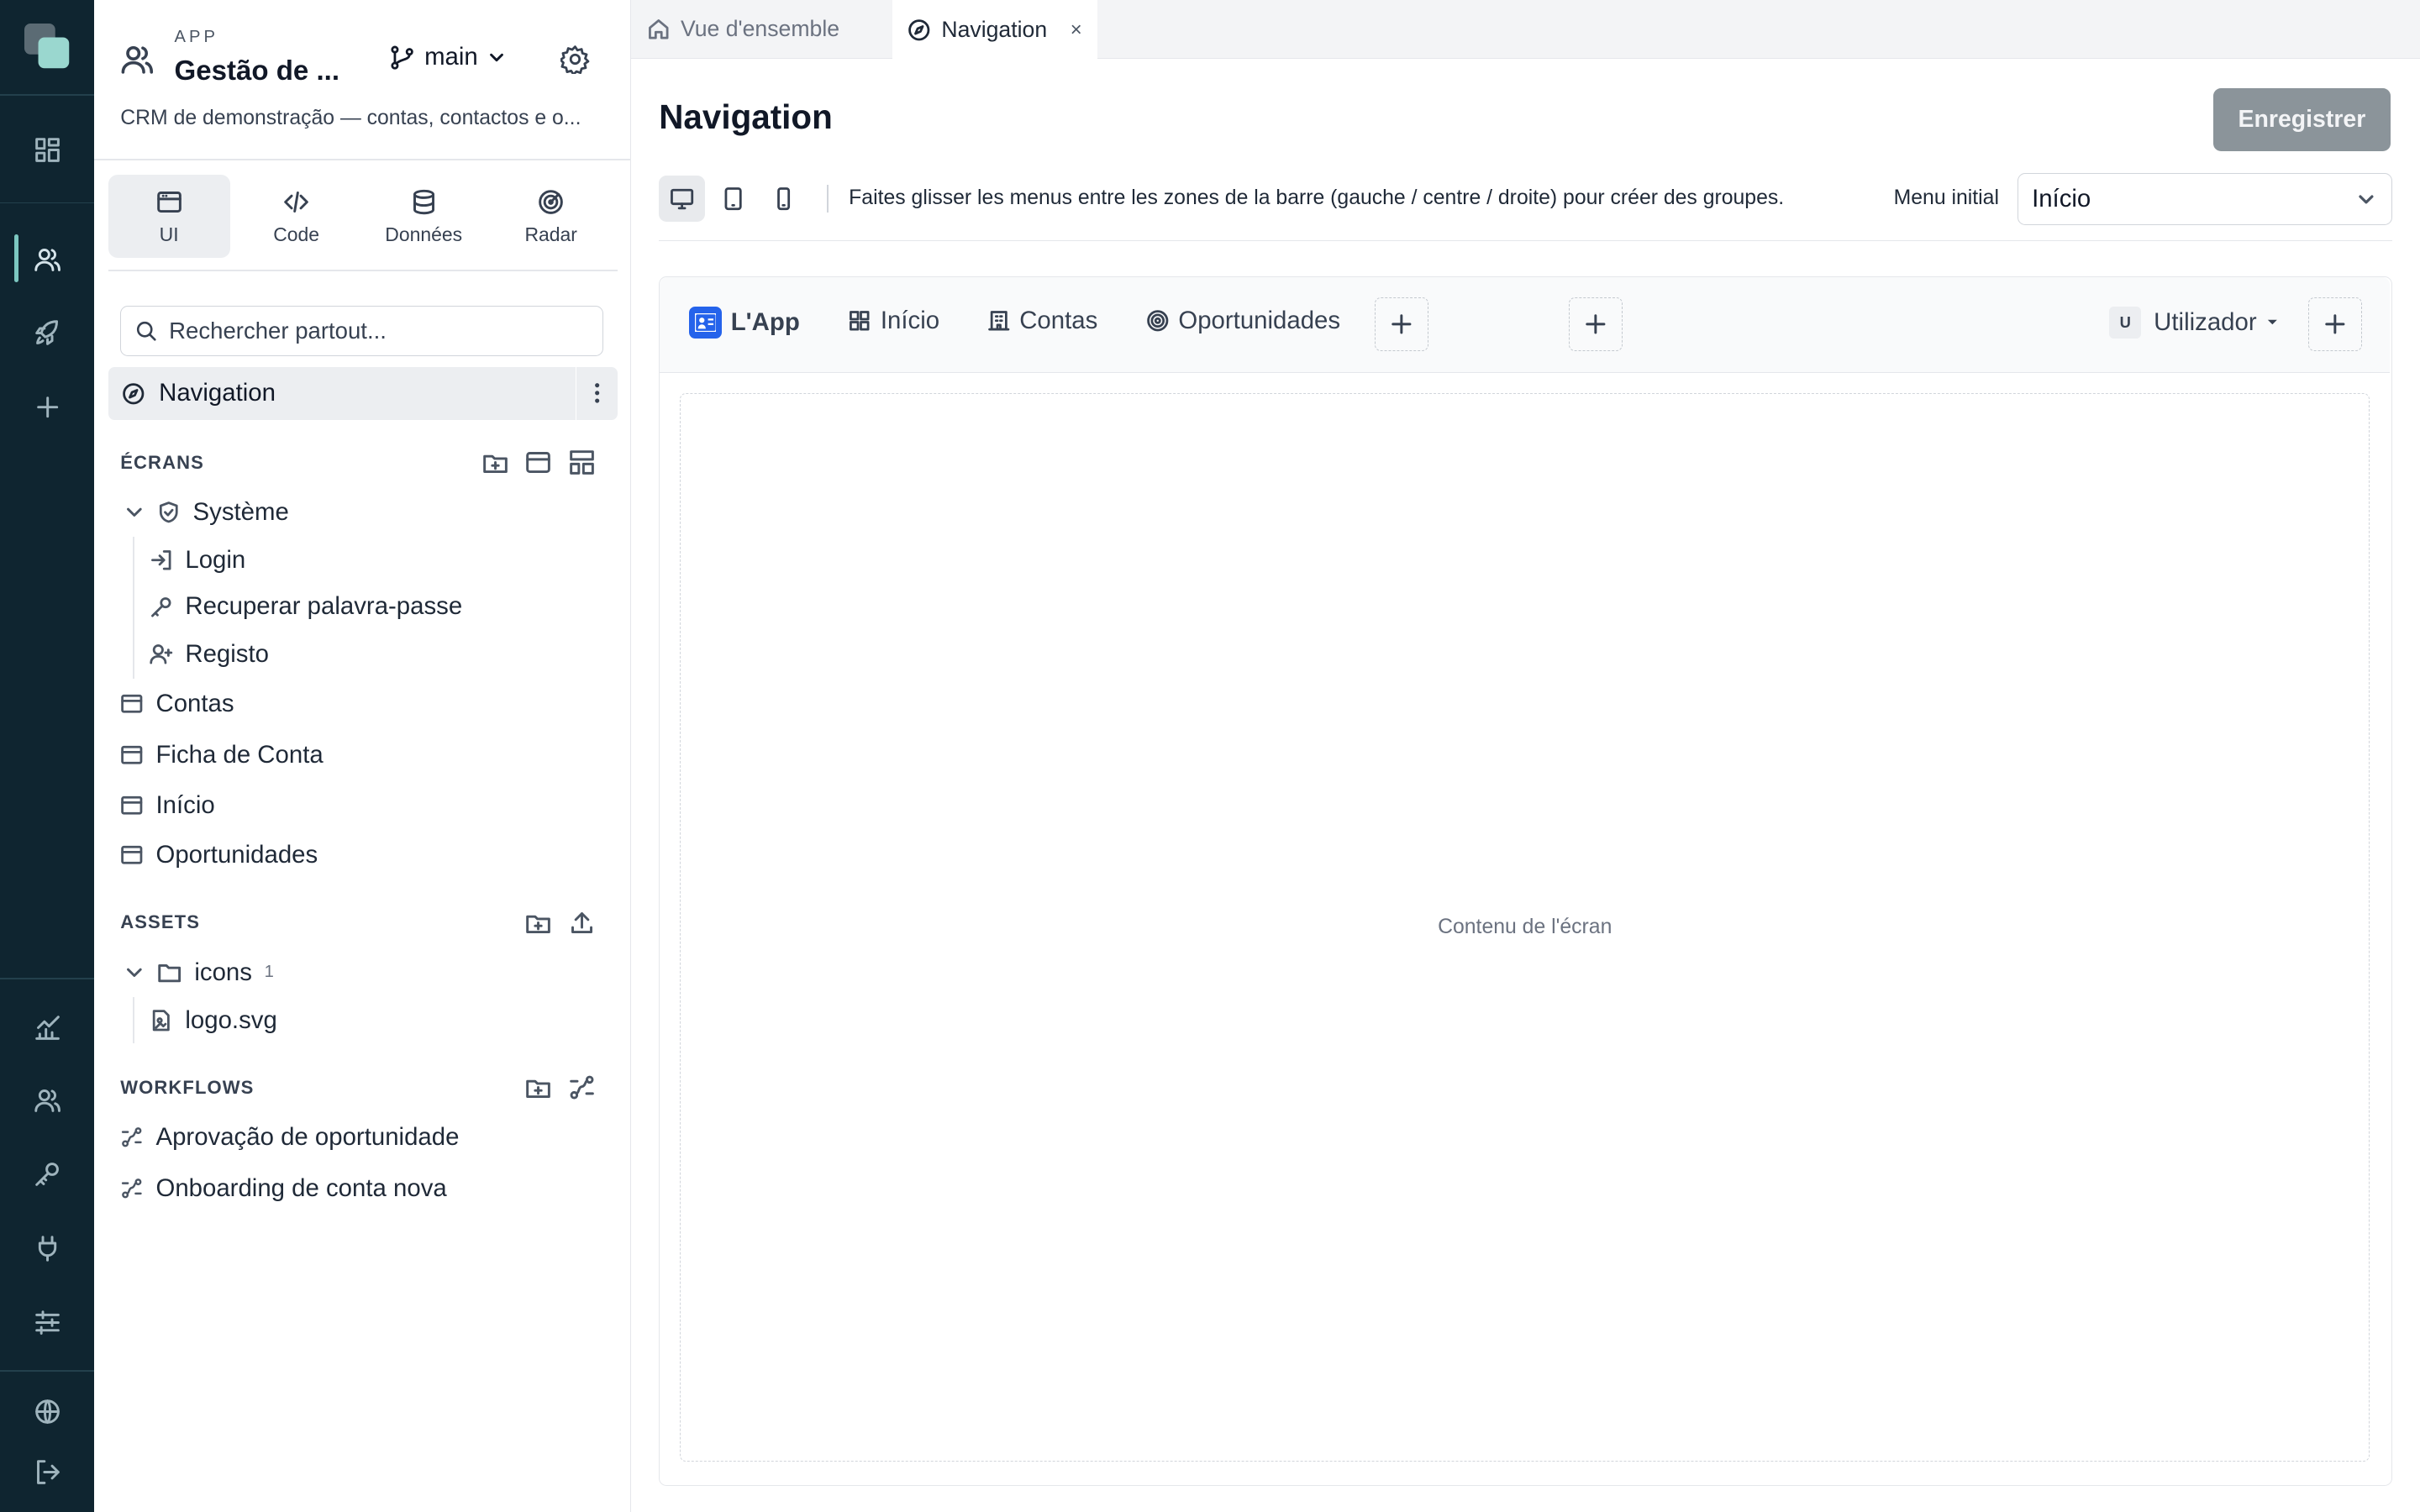 The height and width of the screenshot is (1512, 2420). What do you see at coordinates (48, 1412) in the screenshot?
I see `globe-icon` at bounding box center [48, 1412].